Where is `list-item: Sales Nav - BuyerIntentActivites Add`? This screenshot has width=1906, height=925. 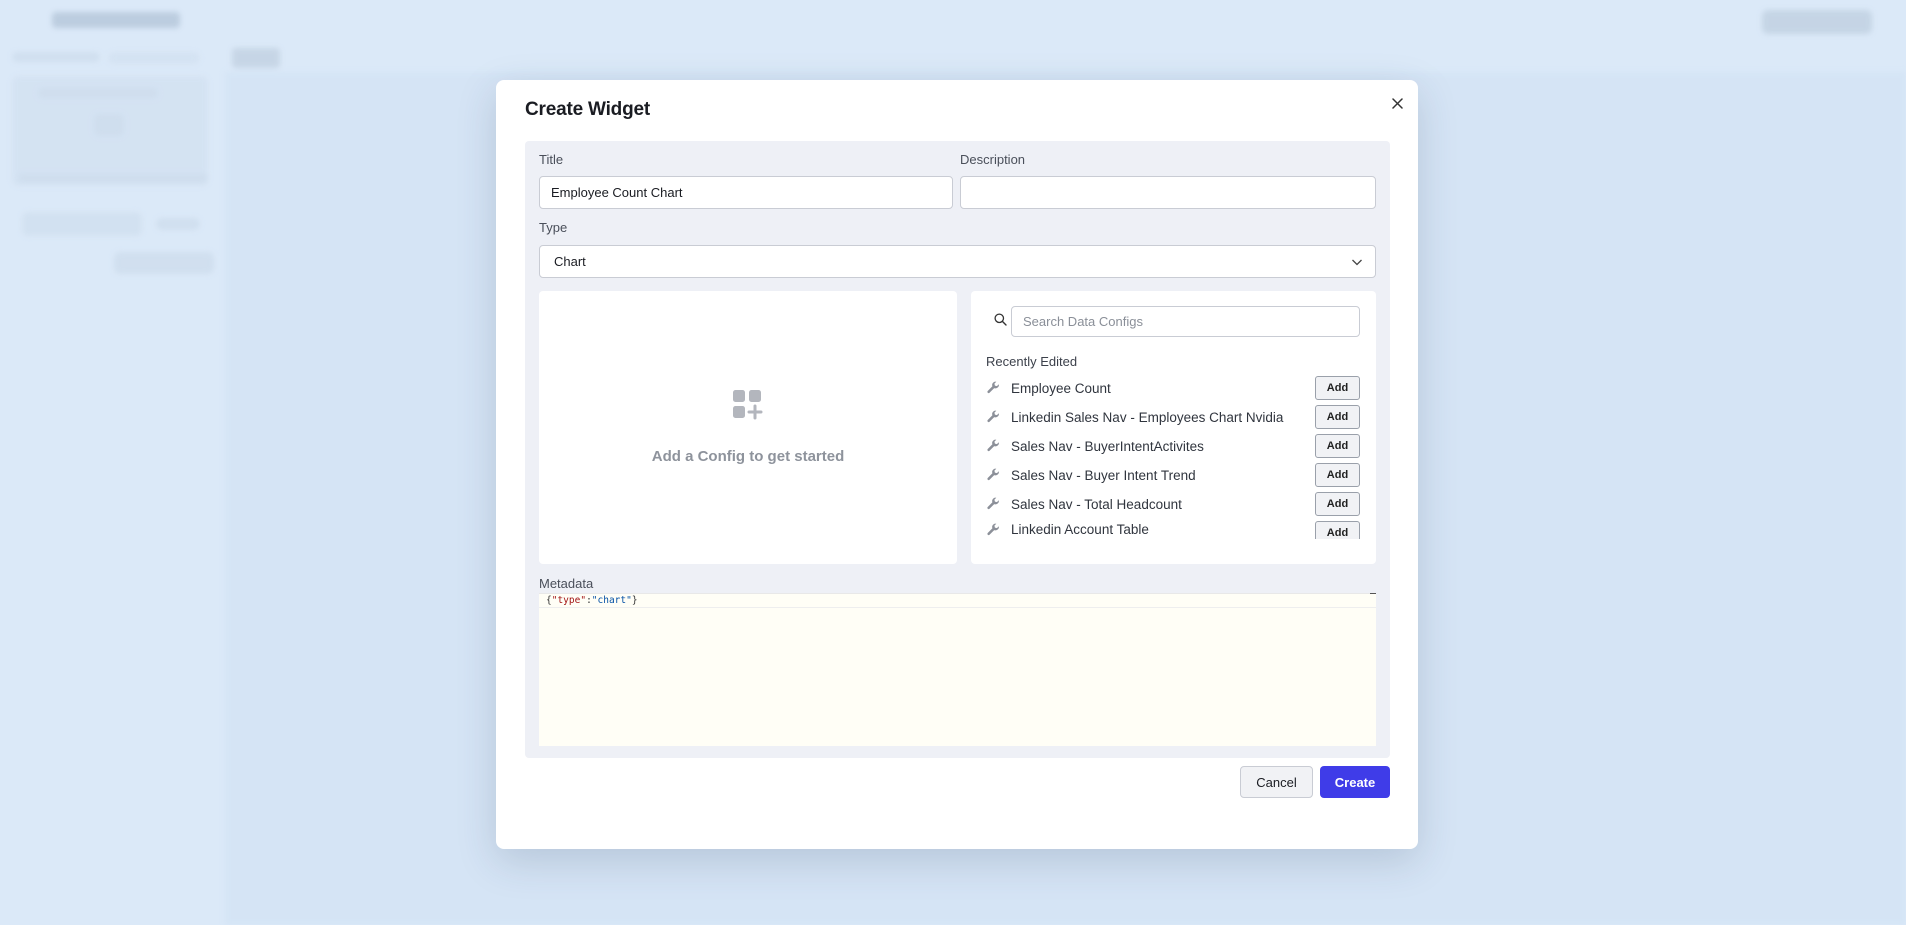
list-item: Sales Nav - BuyerIntentActivites Add is located at coordinates (1176, 446).